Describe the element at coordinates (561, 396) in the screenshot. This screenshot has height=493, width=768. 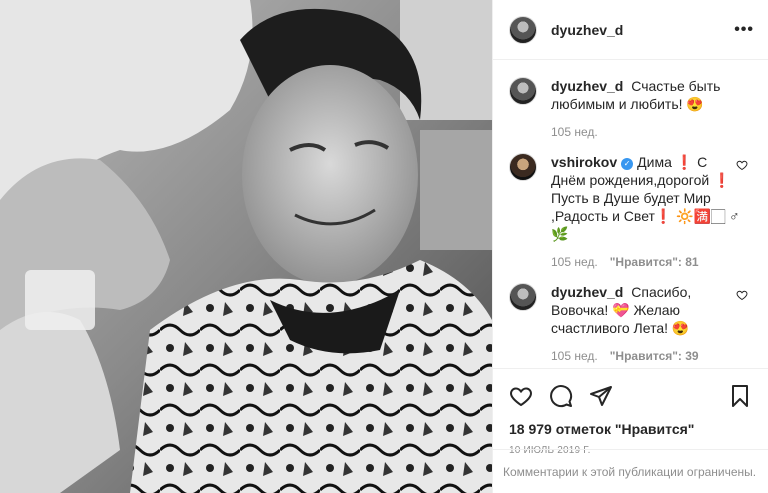
I see `comment-icon` at that location.